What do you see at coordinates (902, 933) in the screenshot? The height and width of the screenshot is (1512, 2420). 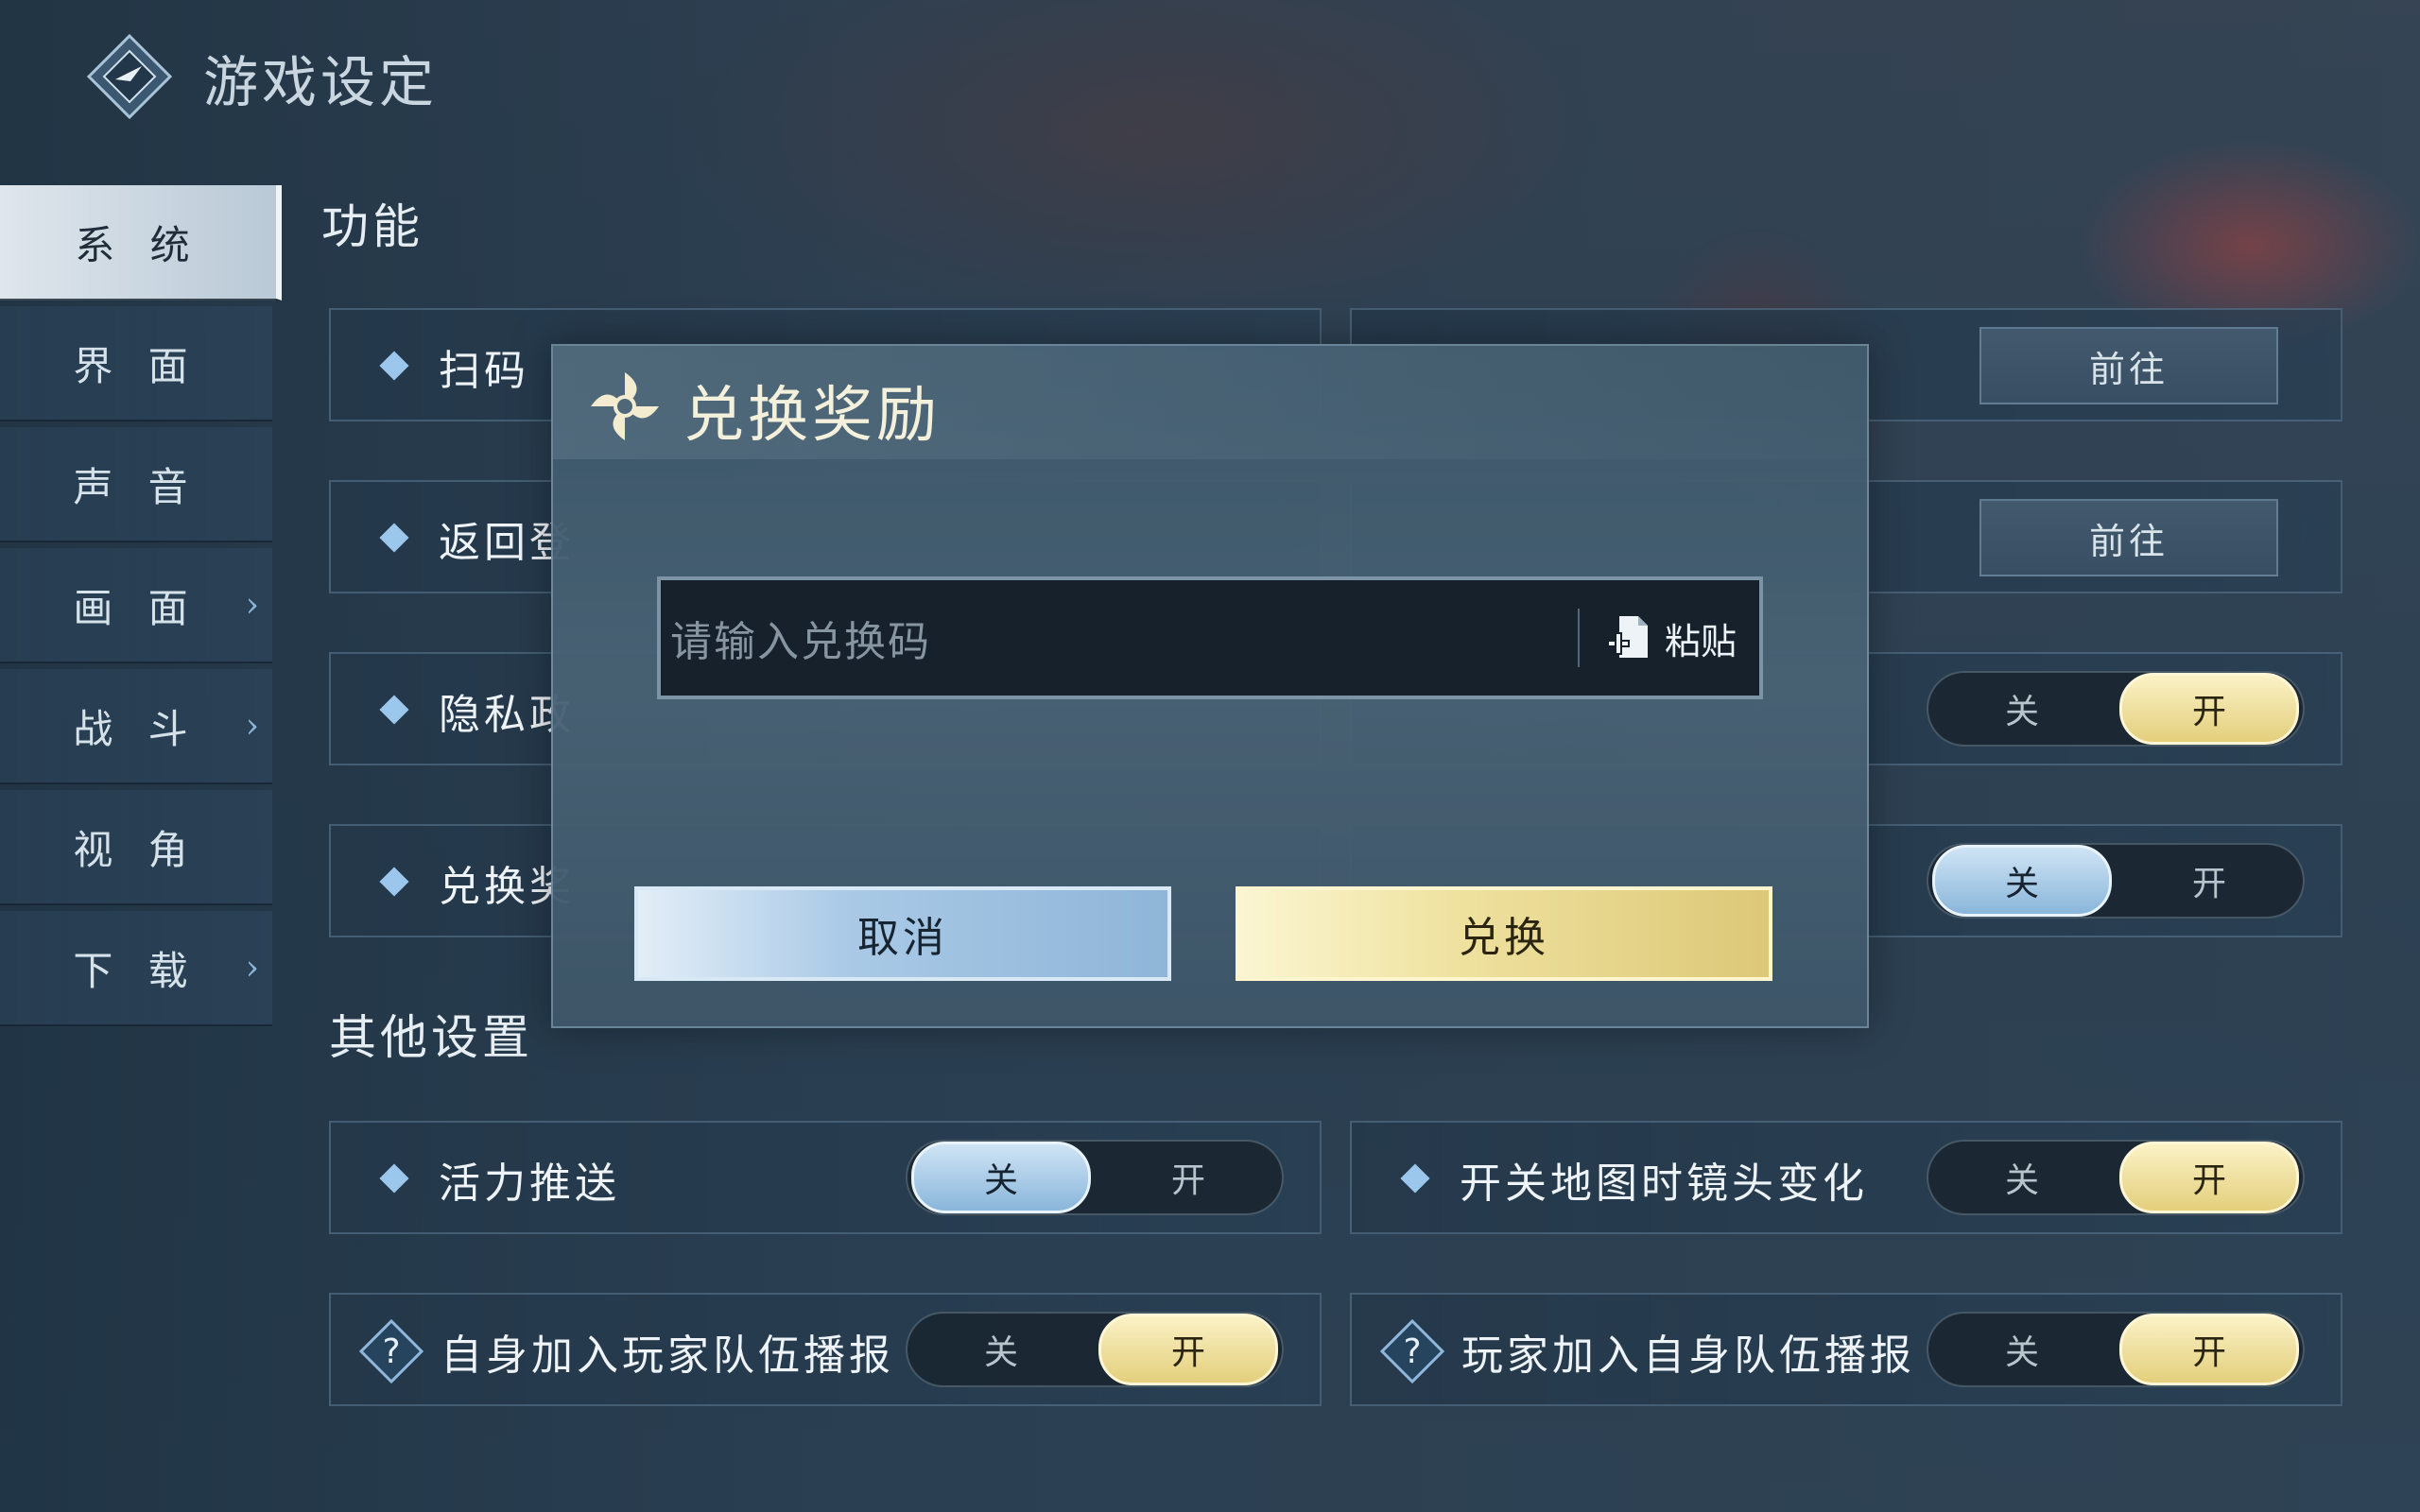 I see `cancel-button: 取消` at bounding box center [902, 933].